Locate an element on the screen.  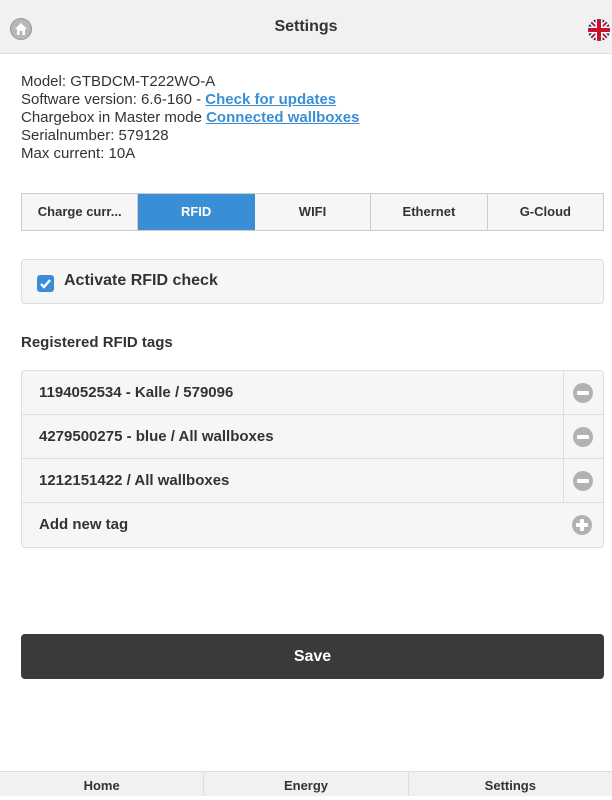
serial-number-text: Serialnumber: 579128 is located at coordinates (95, 135).